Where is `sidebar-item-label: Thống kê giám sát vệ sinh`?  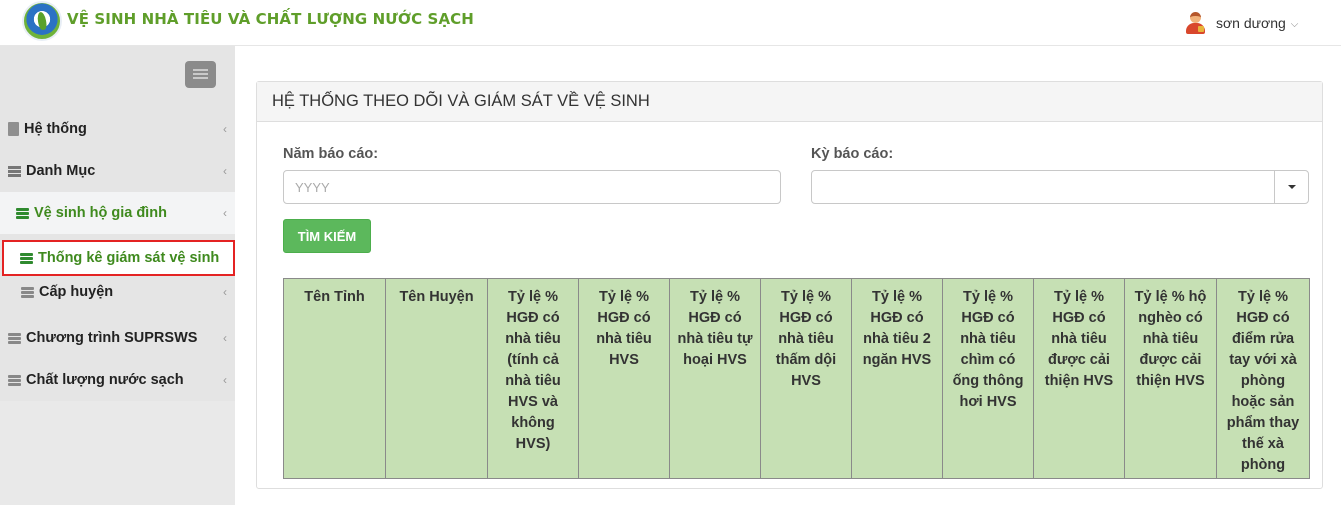 sidebar-item-label: Thống kê giám sát vệ sinh is located at coordinates (129, 258).